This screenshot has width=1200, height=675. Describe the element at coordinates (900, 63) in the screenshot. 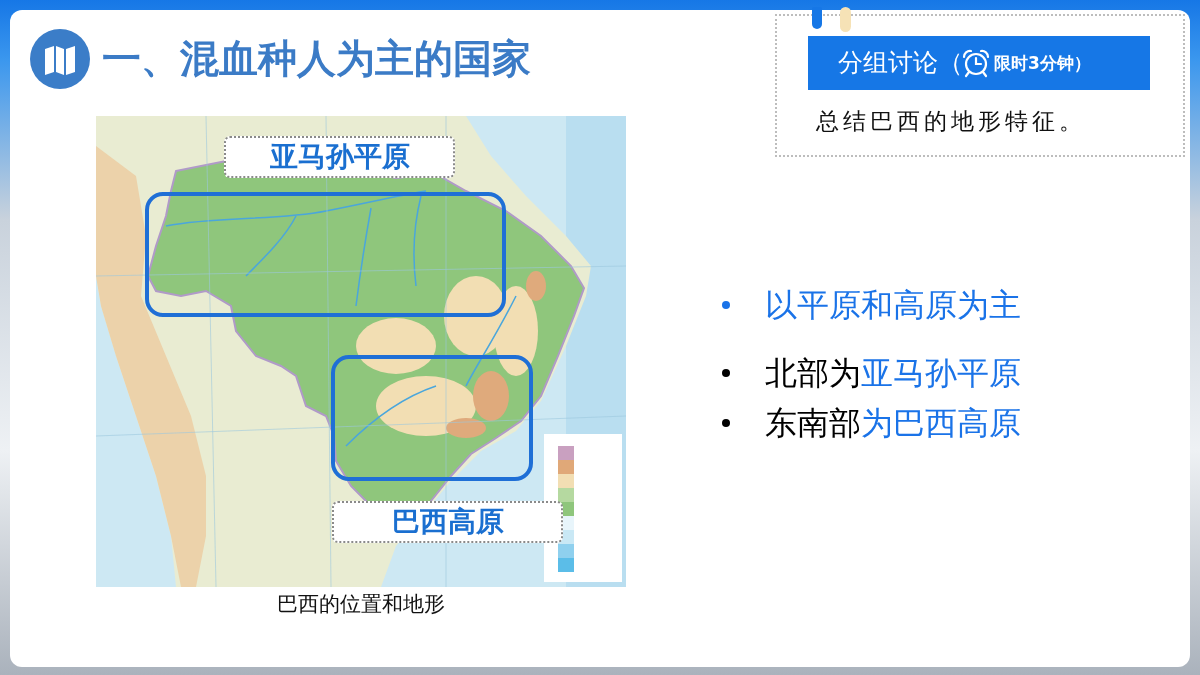

I see `banner-title: 分组讨论（` at that location.